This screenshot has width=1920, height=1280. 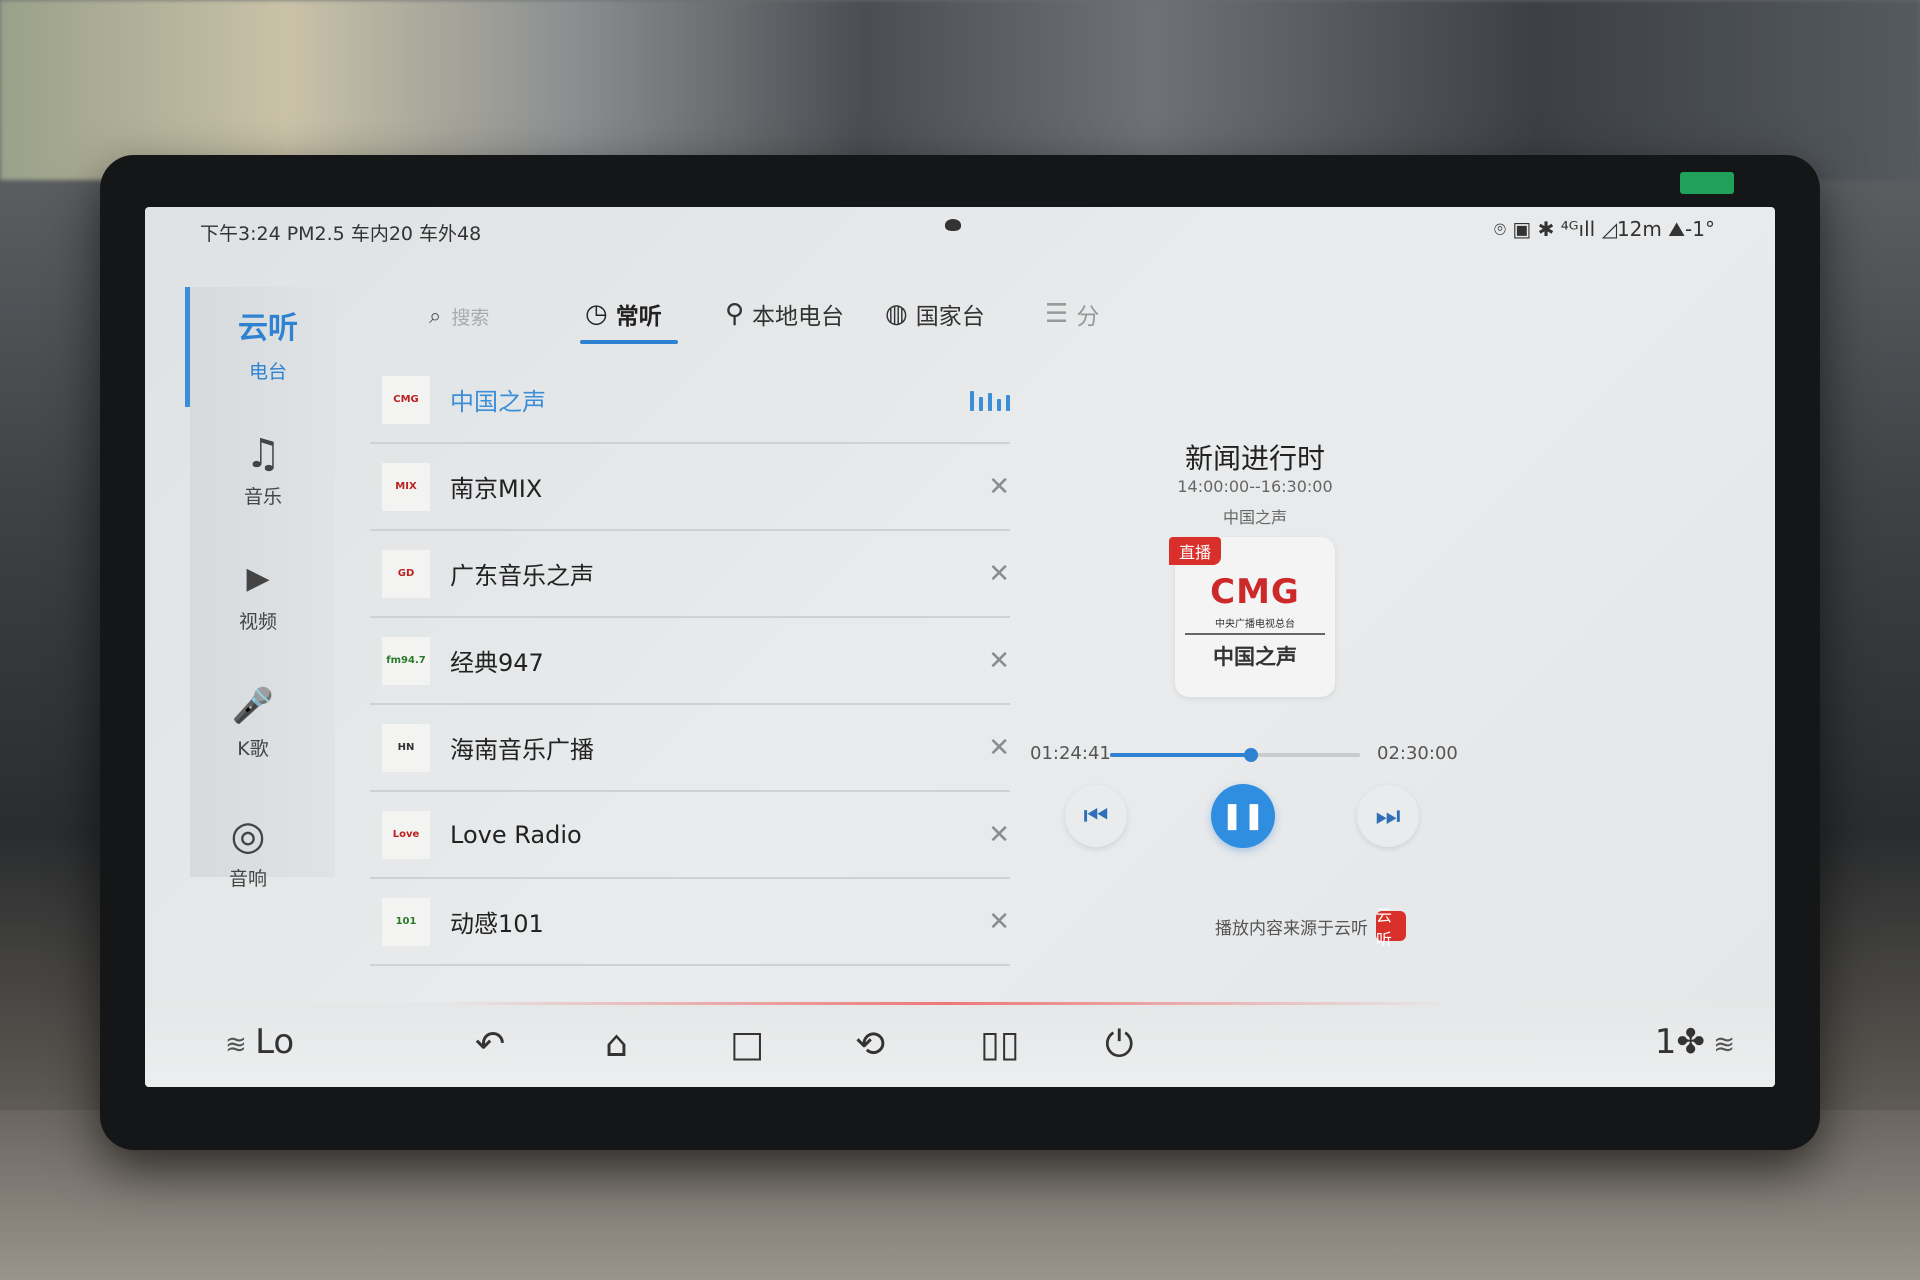 What do you see at coordinates (960, 1044) in the screenshot?
I see `bottom-dock: ≋ Lo ↶ ⌂ □ ⟲ ▯▯ ⏻ 1✤ ≋` at bounding box center [960, 1044].